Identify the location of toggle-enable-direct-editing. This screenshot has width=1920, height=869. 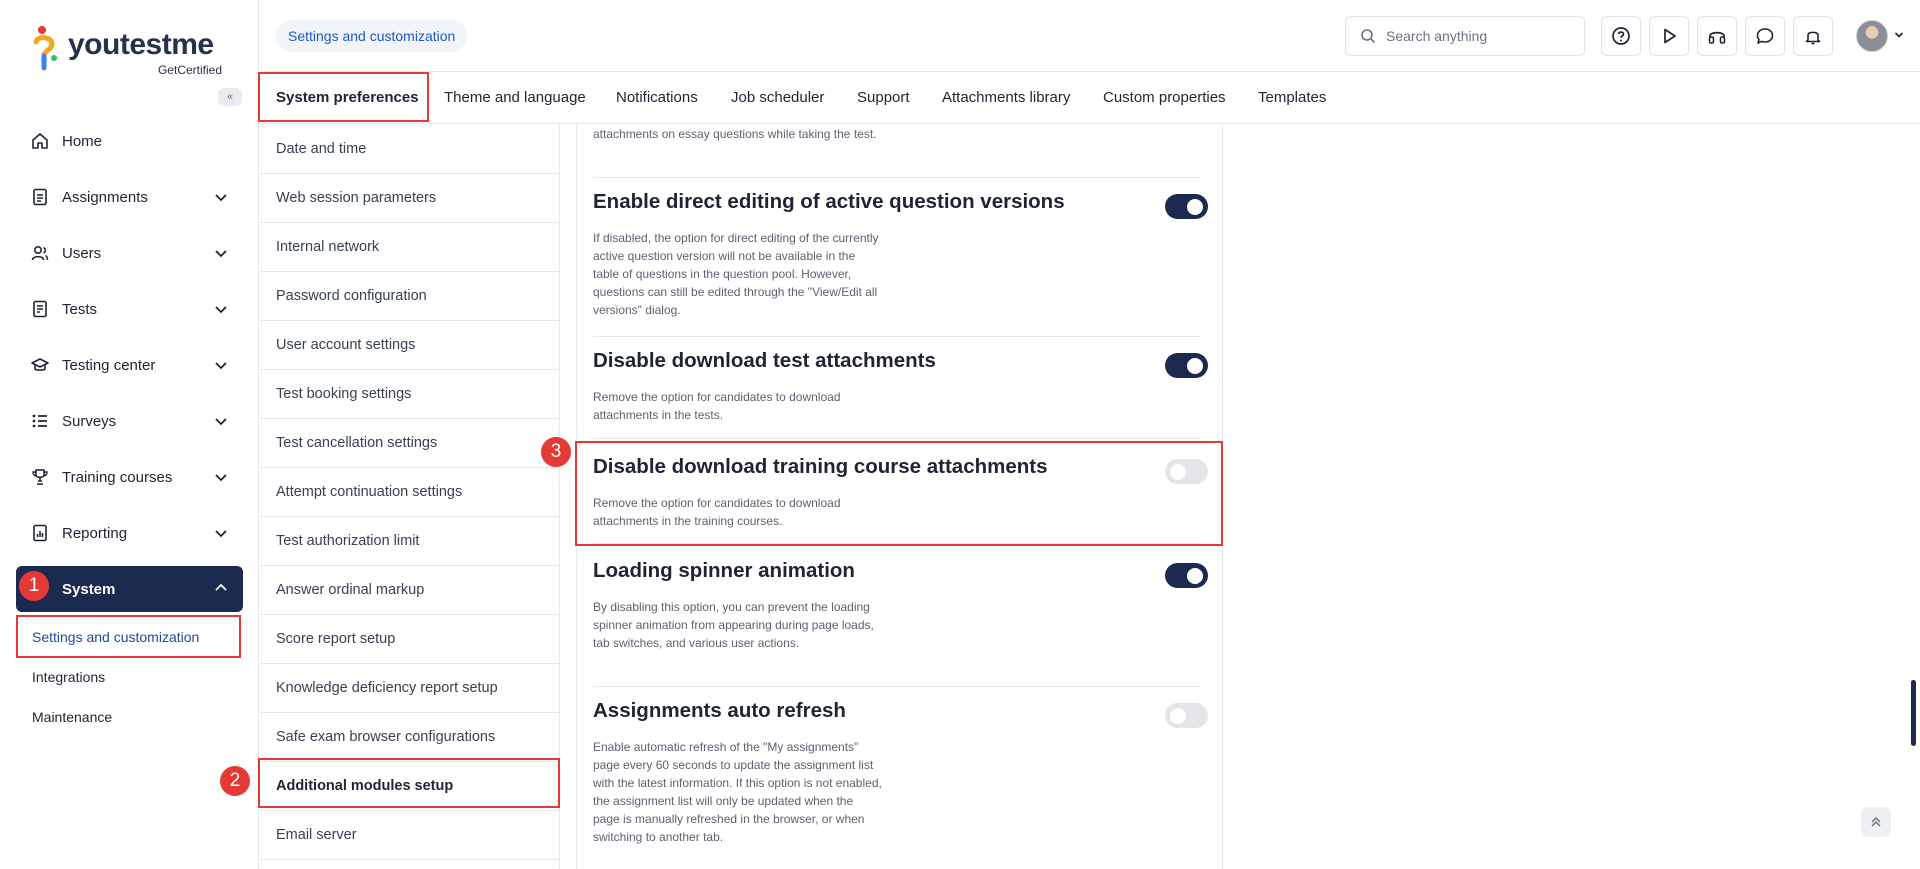
(1186, 206).